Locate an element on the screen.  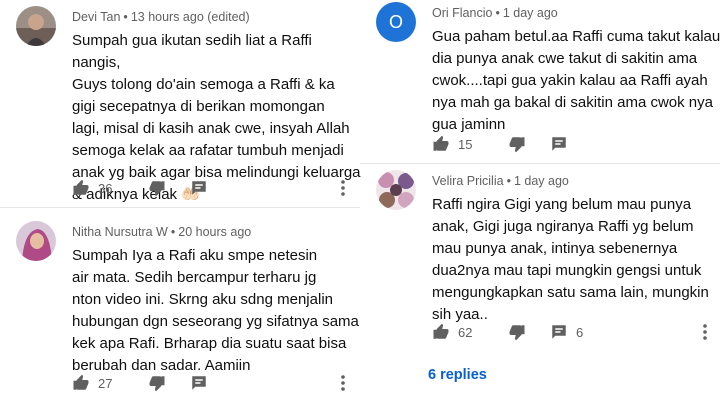
like-count: 15 is located at coordinates (465, 144).